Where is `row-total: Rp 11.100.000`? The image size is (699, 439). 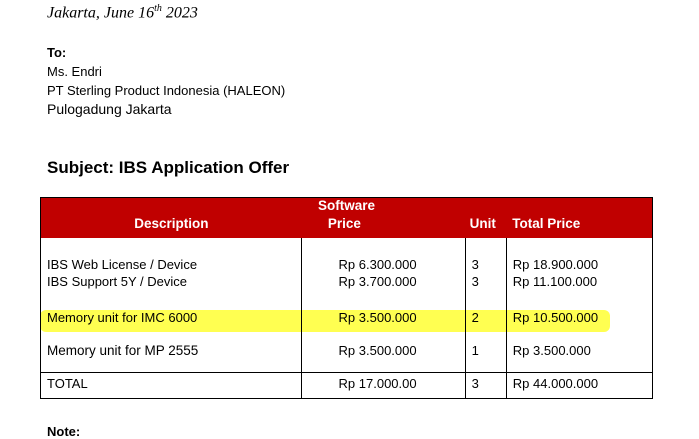 row-total: Rp 11.100.000 is located at coordinates (579, 291).